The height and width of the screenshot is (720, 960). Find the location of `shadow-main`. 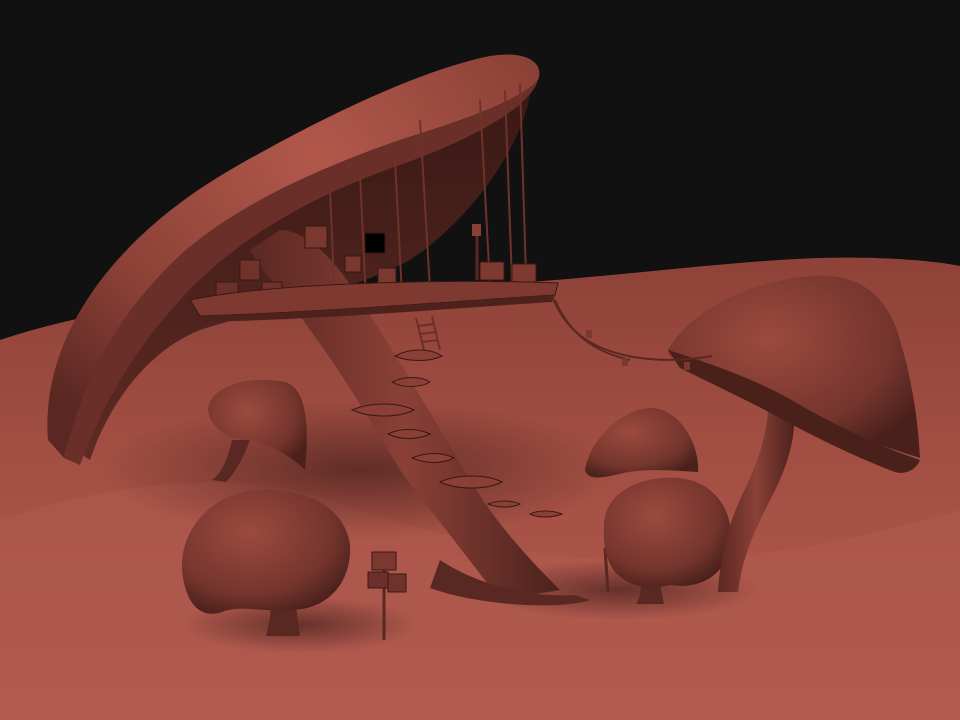

shadow-main is located at coordinates (360, 470).